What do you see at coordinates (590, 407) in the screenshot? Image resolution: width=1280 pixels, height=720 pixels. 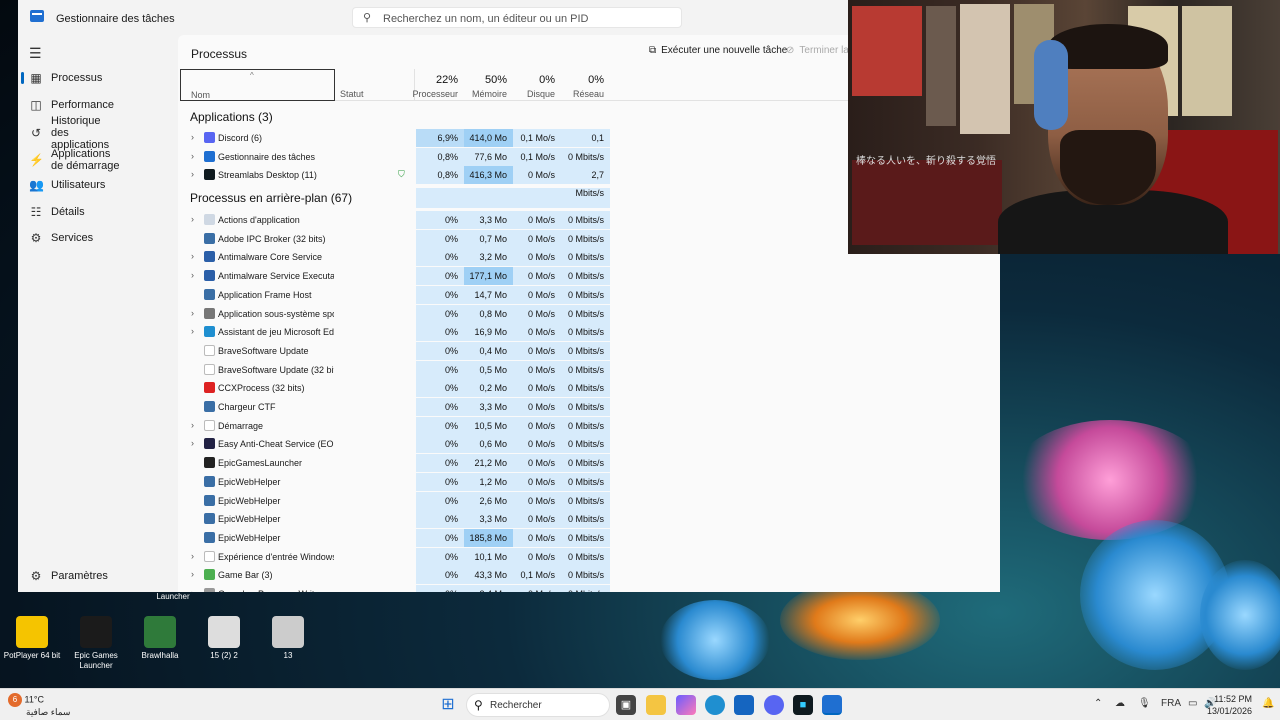 I see `process-row: Chargeur CTF 0% 3,3 Mo 0 Mo/s 0 Mbits/s` at bounding box center [590, 407].